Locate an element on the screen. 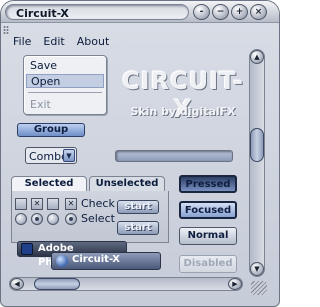 This screenshot has height=307, width=320. close-button: × is located at coordinates (258, 12).